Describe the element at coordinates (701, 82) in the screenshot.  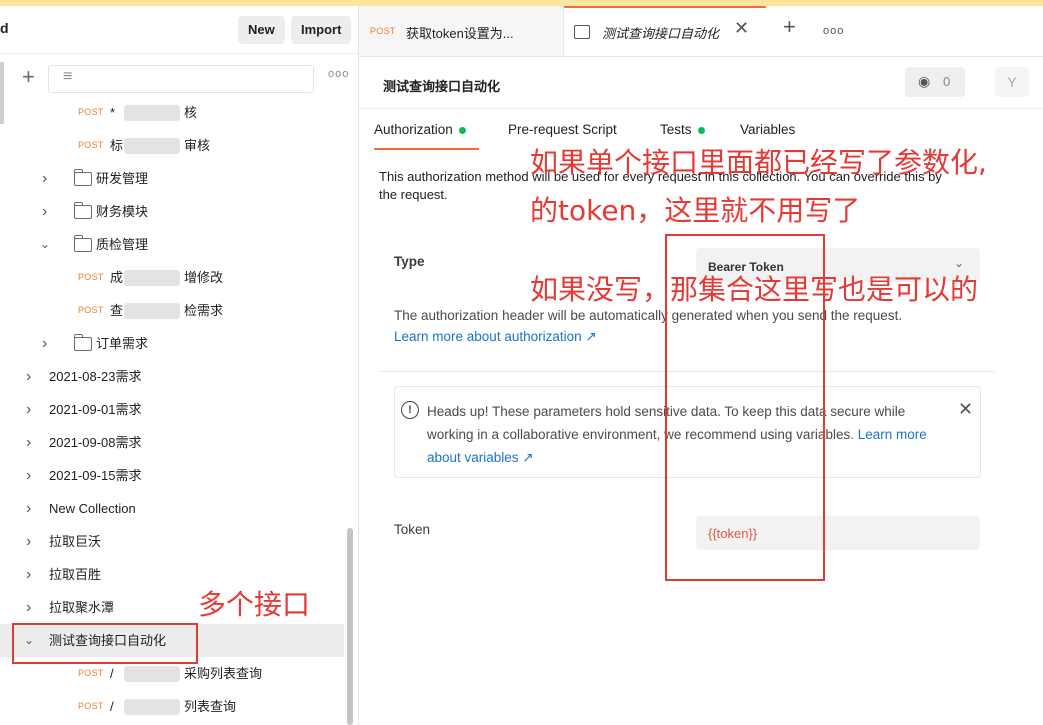
I see `collection-header: 测试查询接口自动化 ◉ 0 Y` at that location.